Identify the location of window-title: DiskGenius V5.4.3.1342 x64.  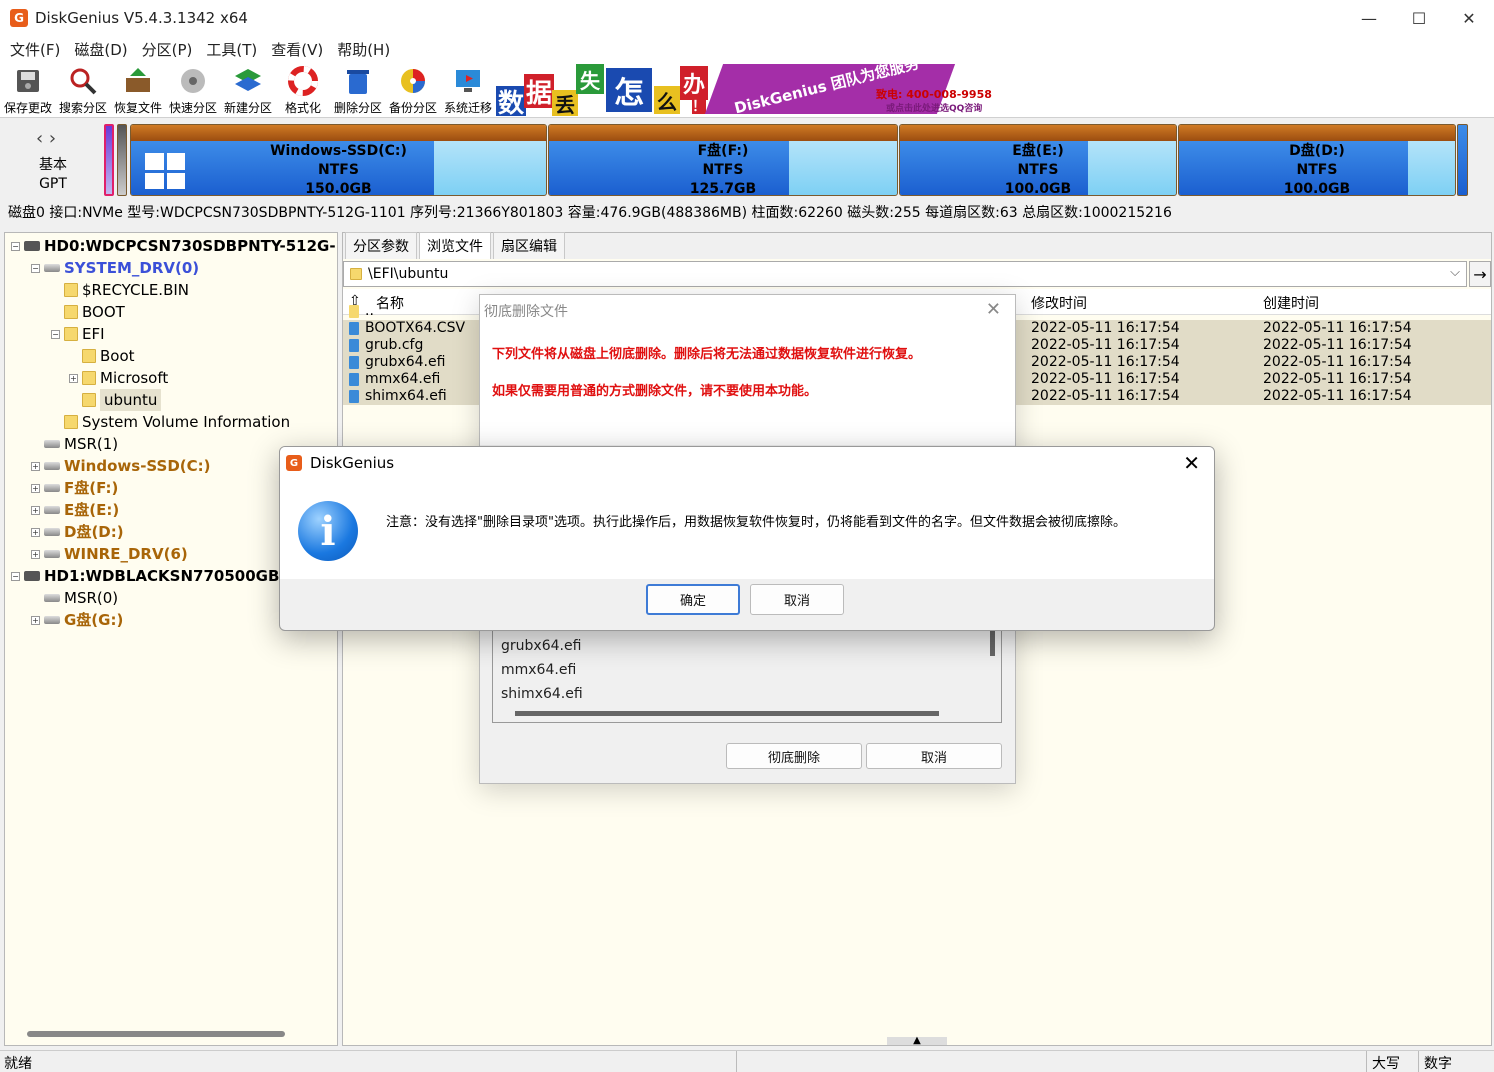
(141, 18).